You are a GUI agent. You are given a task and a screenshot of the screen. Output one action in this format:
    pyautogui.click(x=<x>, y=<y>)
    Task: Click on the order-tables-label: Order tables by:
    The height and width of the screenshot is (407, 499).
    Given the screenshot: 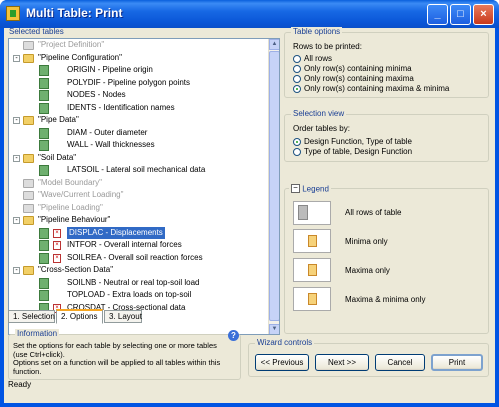 What is the action you would take?
    pyautogui.click(x=321, y=128)
    